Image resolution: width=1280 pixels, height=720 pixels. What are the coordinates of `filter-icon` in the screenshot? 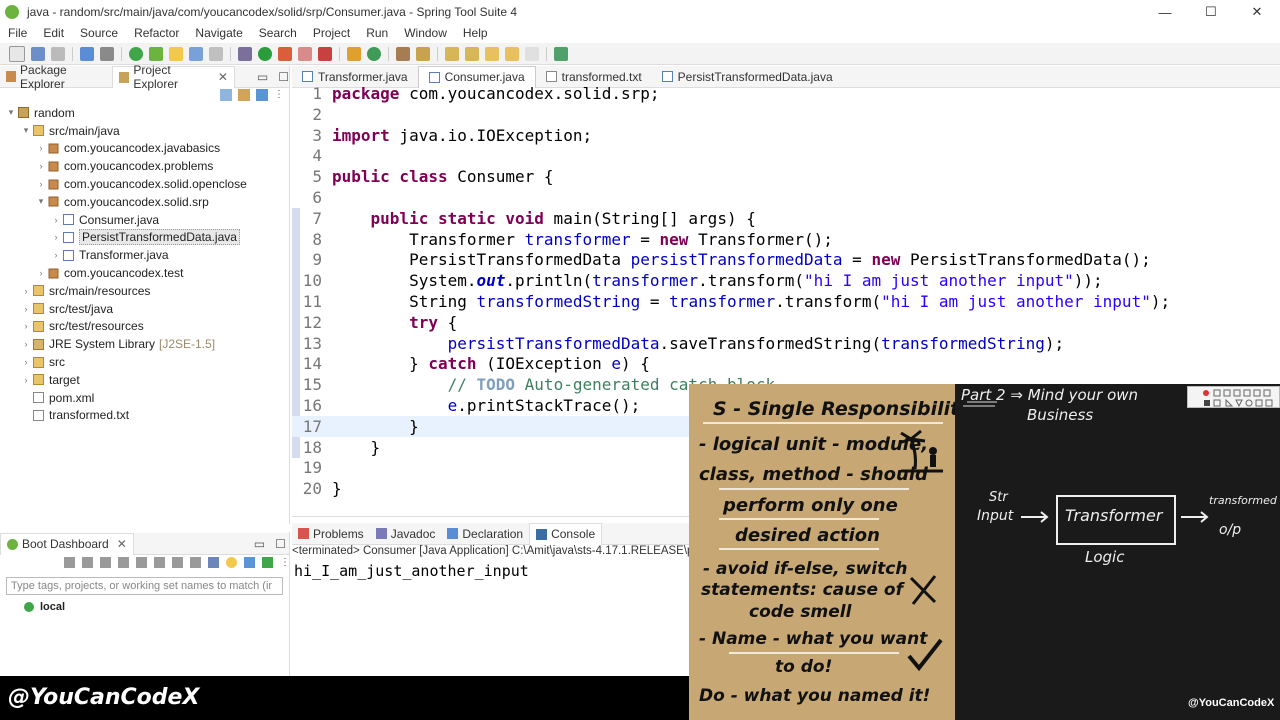 It's located at (262, 95).